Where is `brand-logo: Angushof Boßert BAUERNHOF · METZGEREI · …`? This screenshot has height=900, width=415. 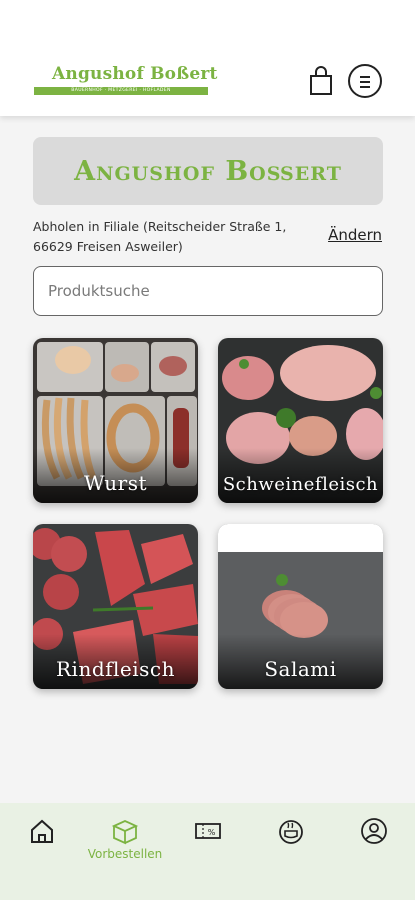 brand-logo: Angushof Boßert BAUERNHOF · METZGEREI · … is located at coordinates (125, 81).